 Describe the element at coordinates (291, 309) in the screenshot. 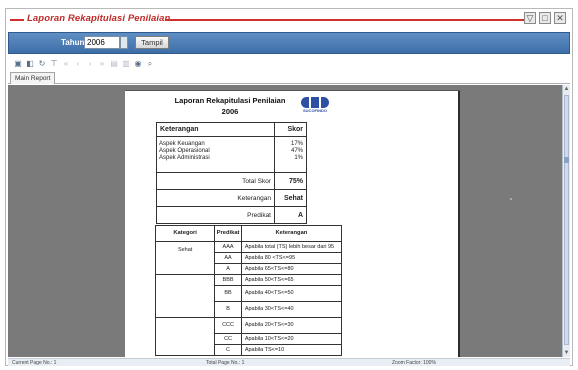

I see `keterangan-cell: Apabila 30<TS<=40` at that location.